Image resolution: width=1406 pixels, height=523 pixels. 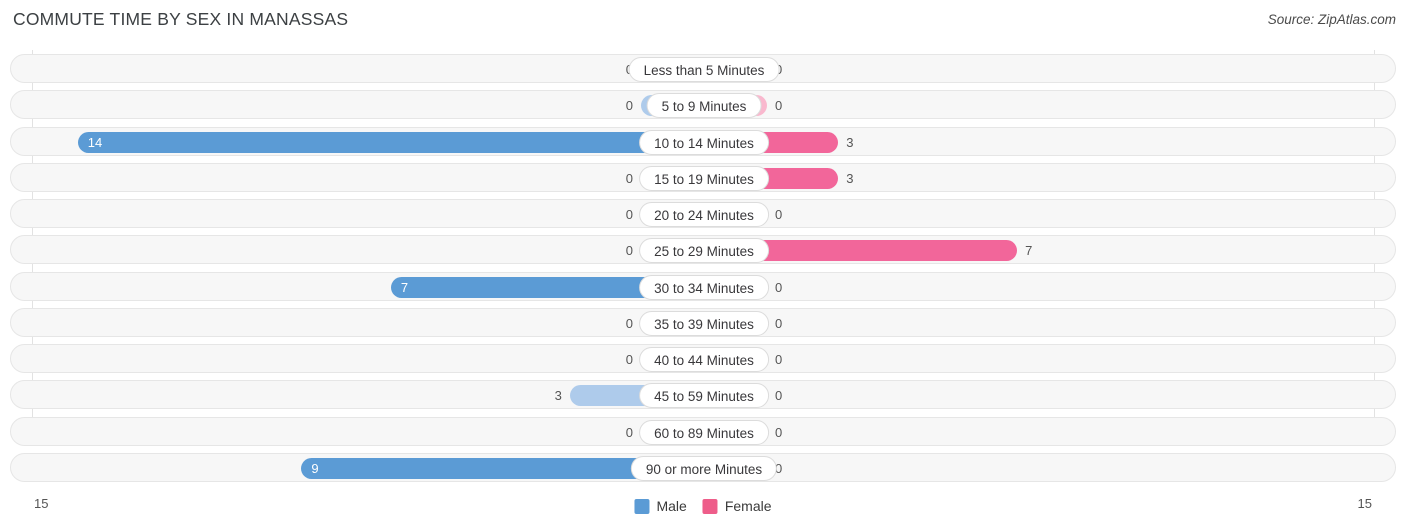 I want to click on table-row: 3 0 45 to 59 Minutes, so click(x=703, y=395).